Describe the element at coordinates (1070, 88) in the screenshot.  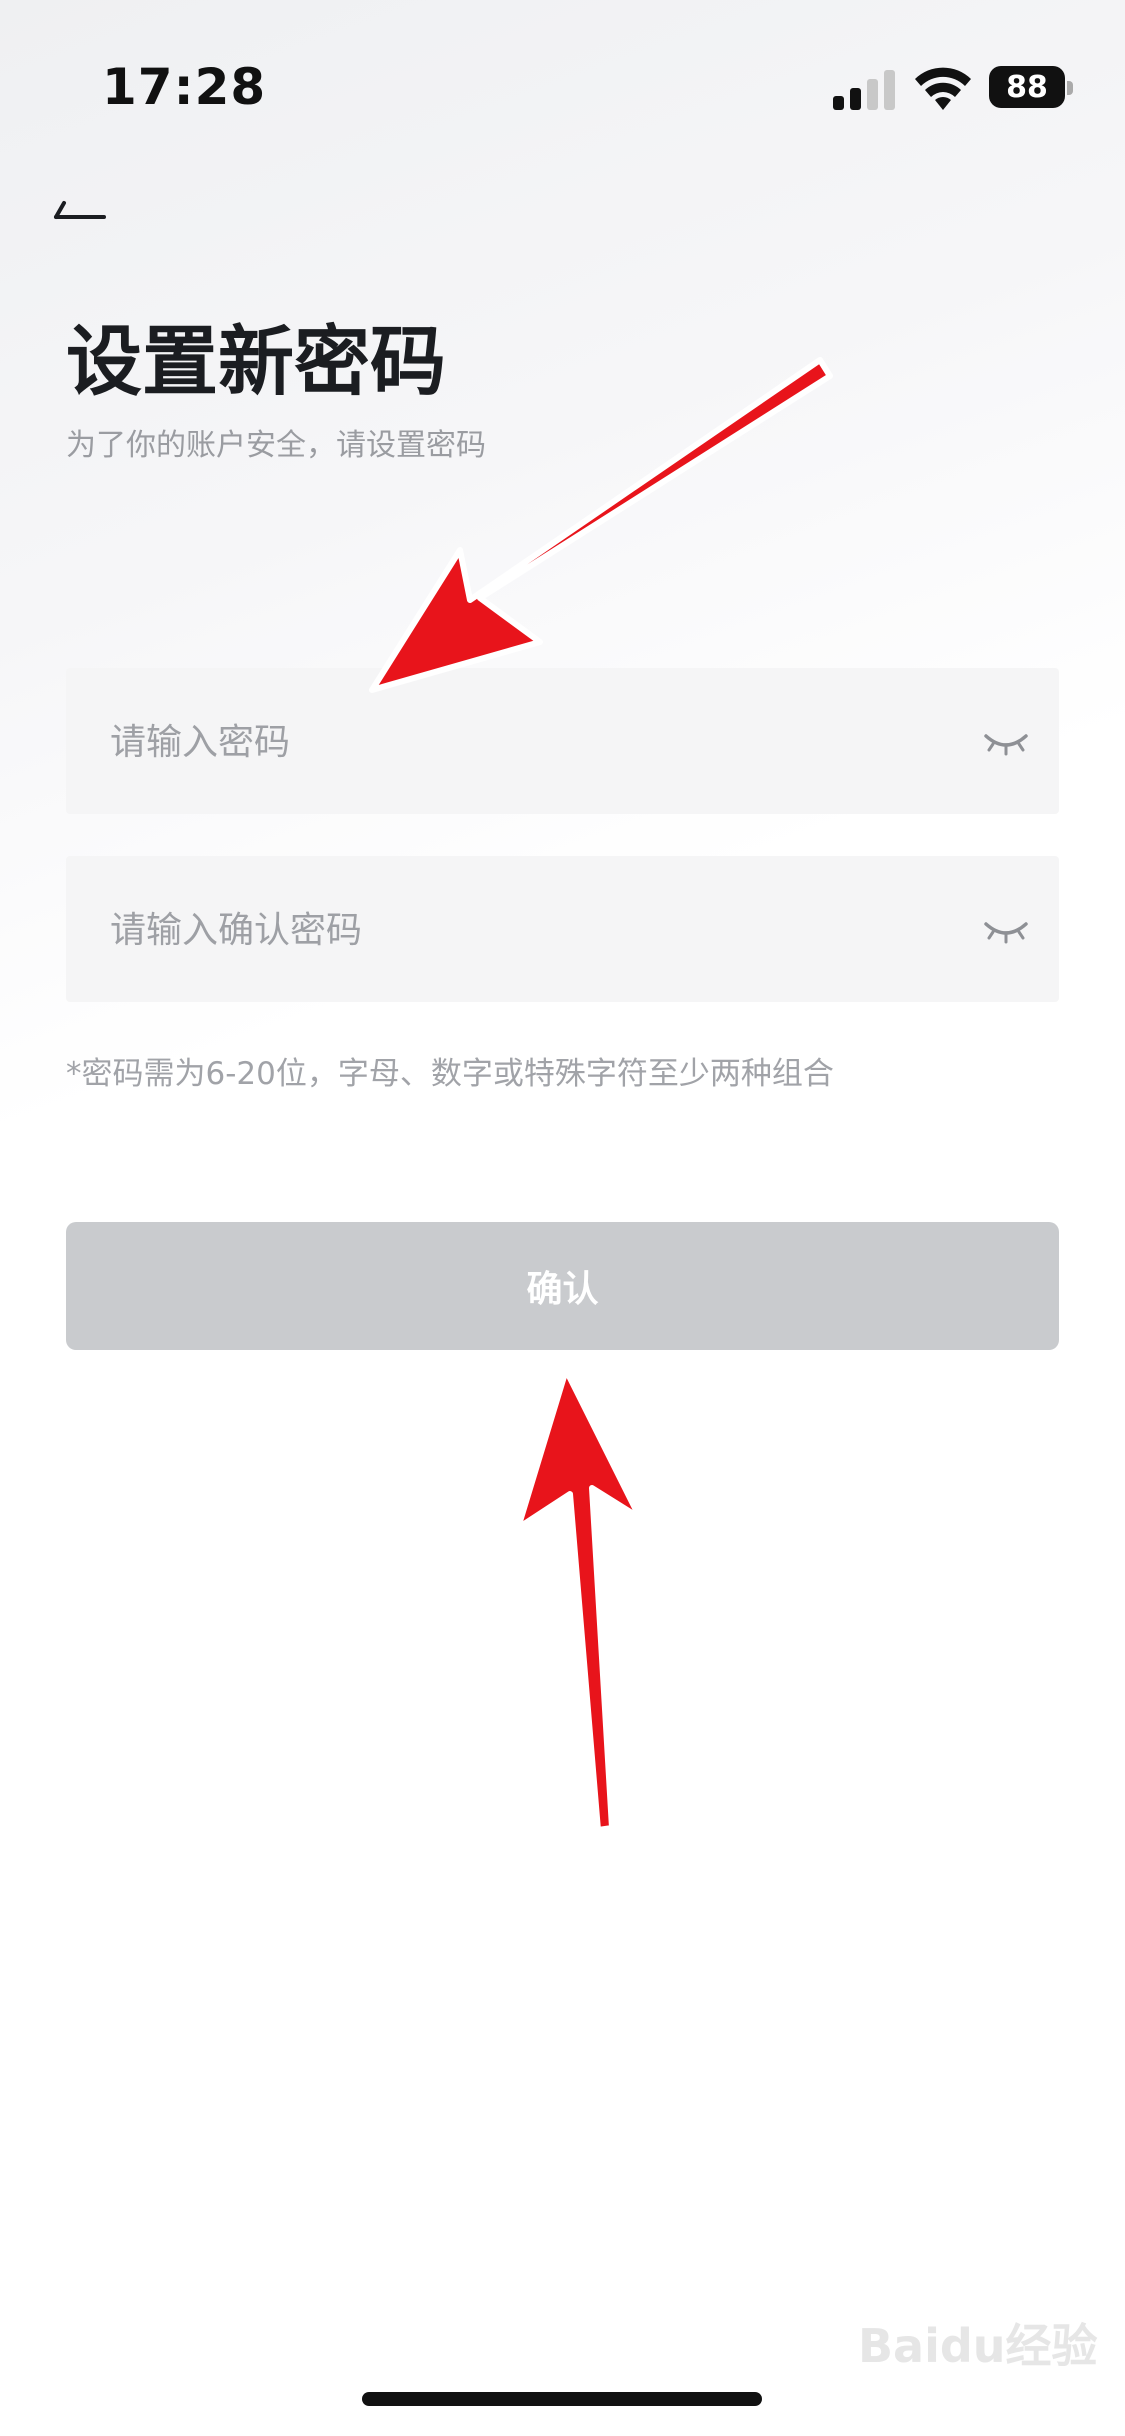
I see `battery-nub` at that location.